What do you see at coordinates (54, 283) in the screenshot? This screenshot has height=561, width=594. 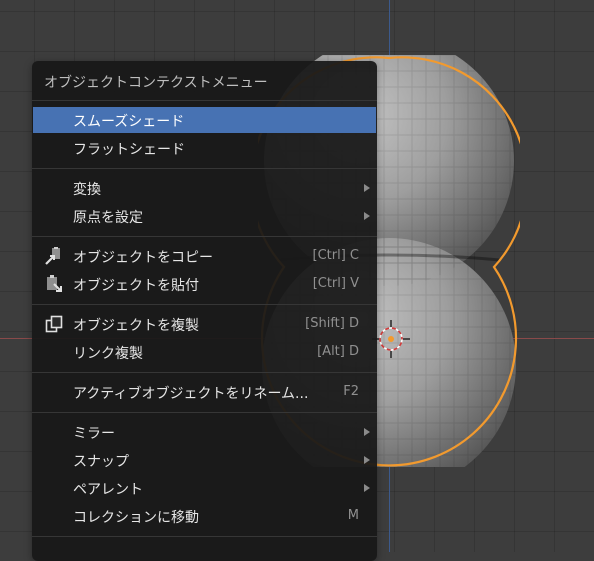 I see `paste-icon` at bounding box center [54, 283].